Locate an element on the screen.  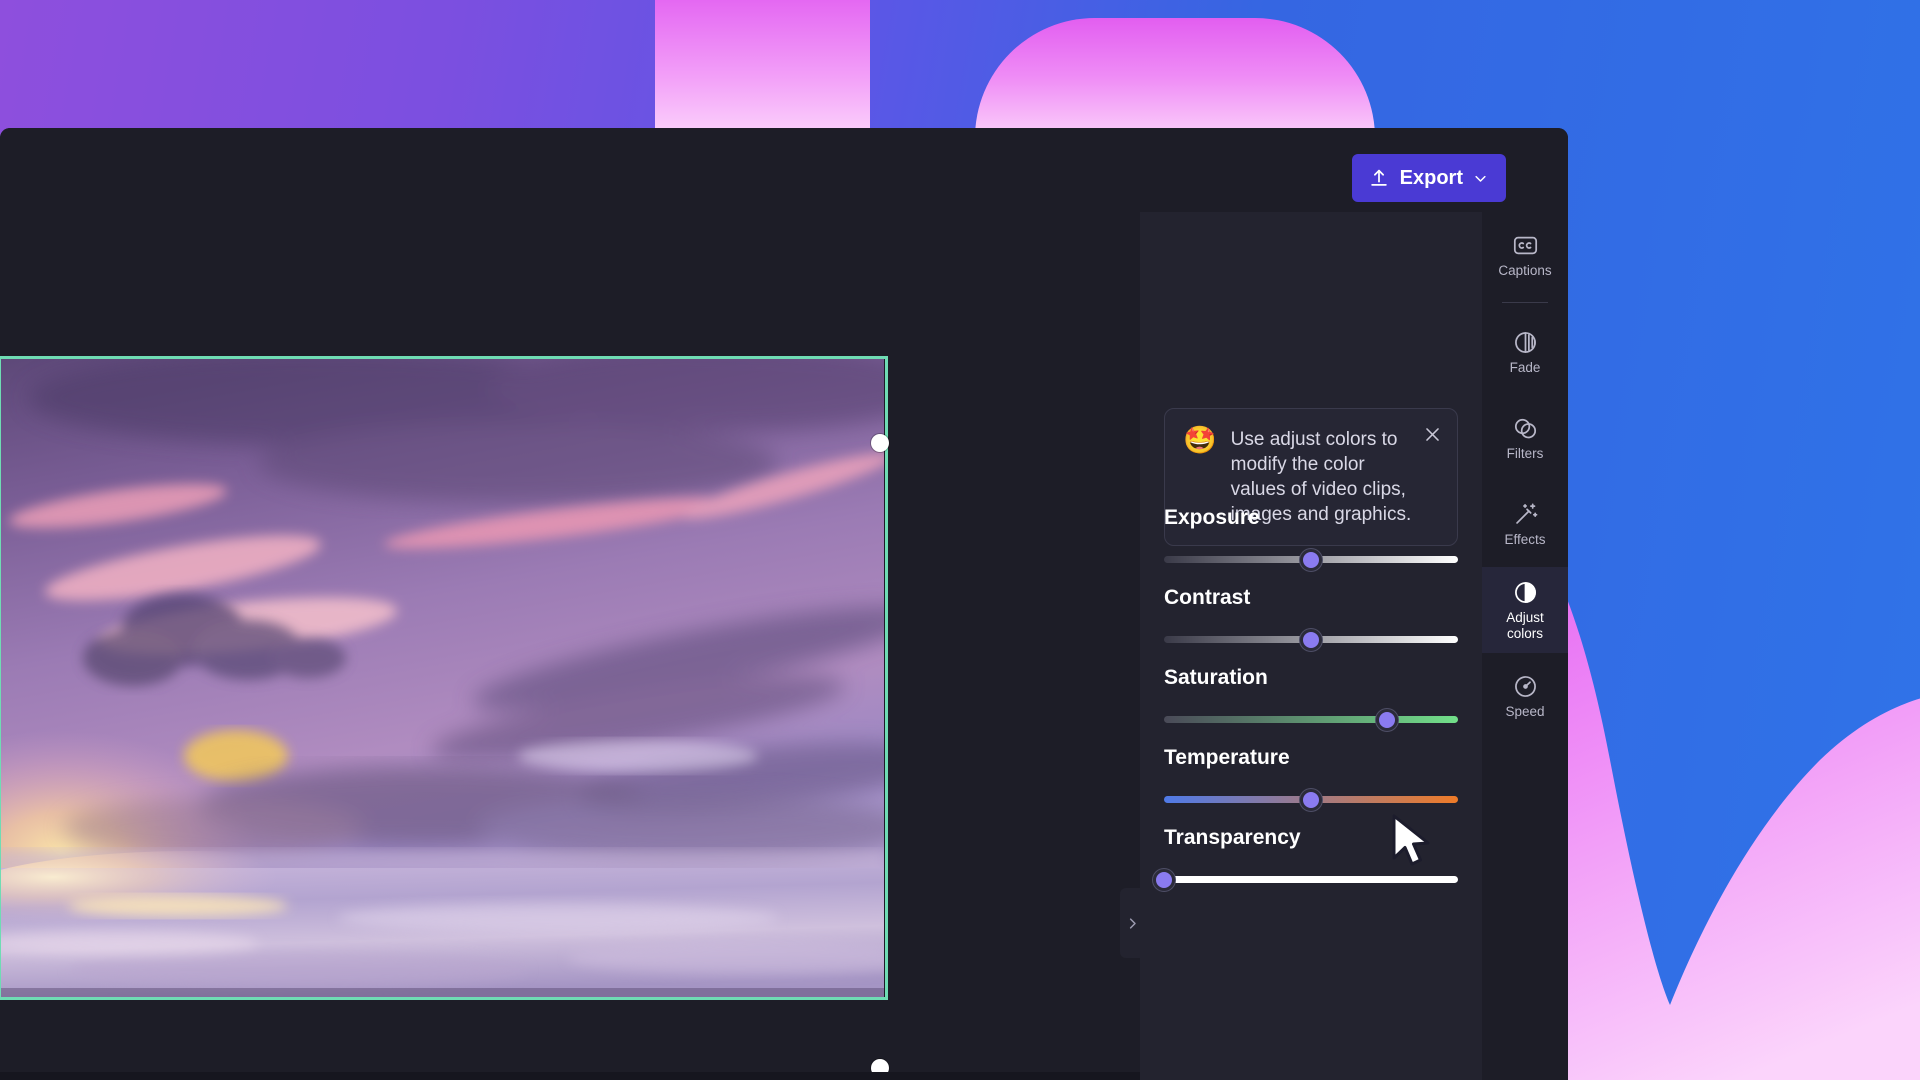
rail-item-label: Speed is located at coordinates (1525, 711).